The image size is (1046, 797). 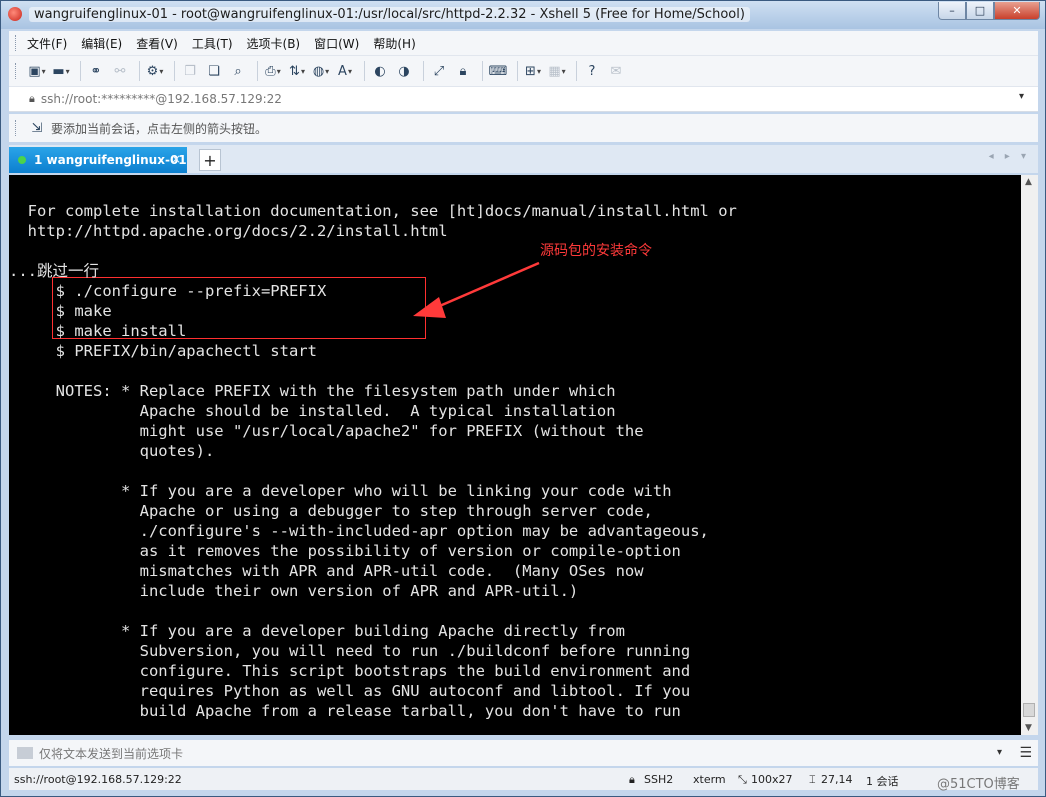 What do you see at coordinates (1017, 11) in the screenshot?
I see `close-button: ✕` at bounding box center [1017, 11].